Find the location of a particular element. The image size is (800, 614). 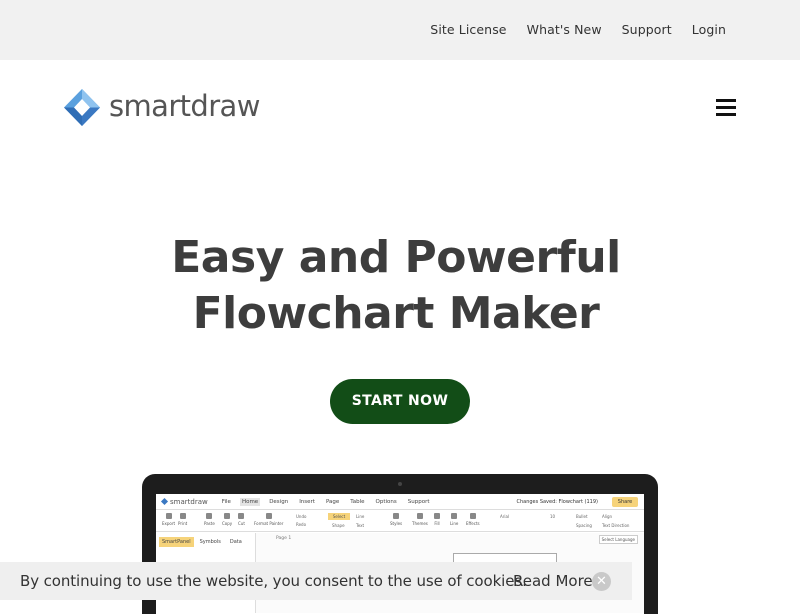

ribbon-shape: Shape is located at coordinates (338, 525).